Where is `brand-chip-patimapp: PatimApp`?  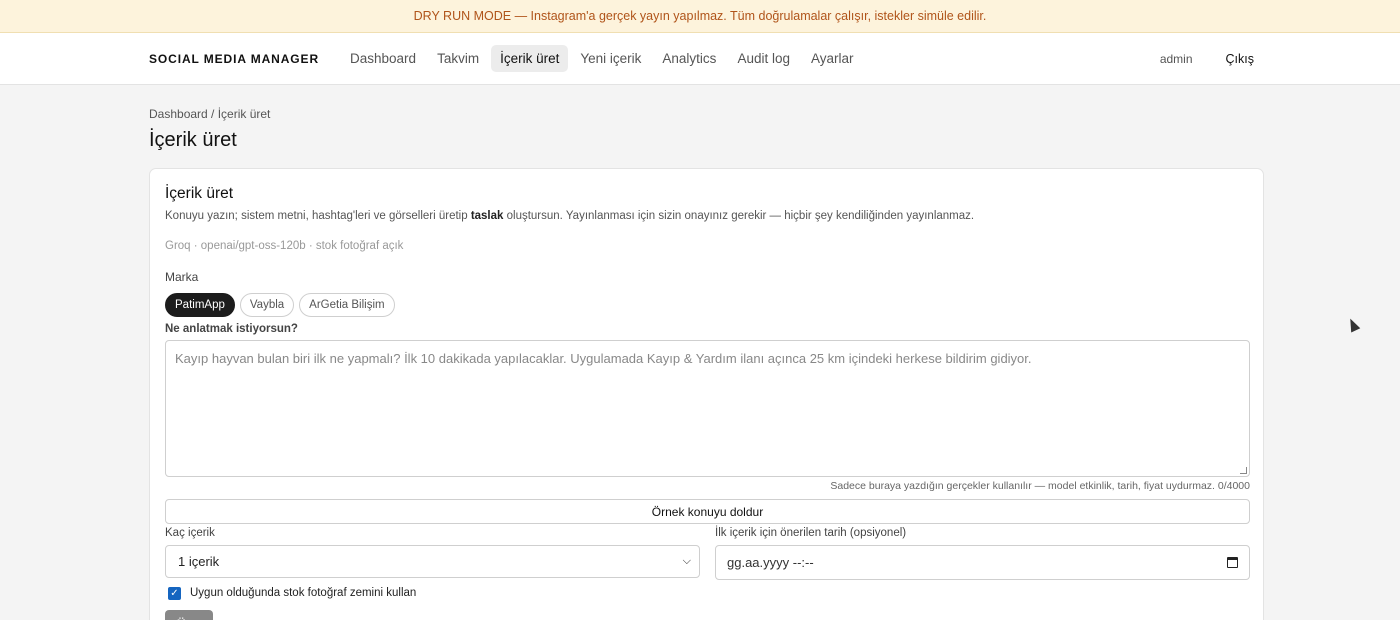 brand-chip-patimapp: PatimApp is located at coordinates (200, 305).